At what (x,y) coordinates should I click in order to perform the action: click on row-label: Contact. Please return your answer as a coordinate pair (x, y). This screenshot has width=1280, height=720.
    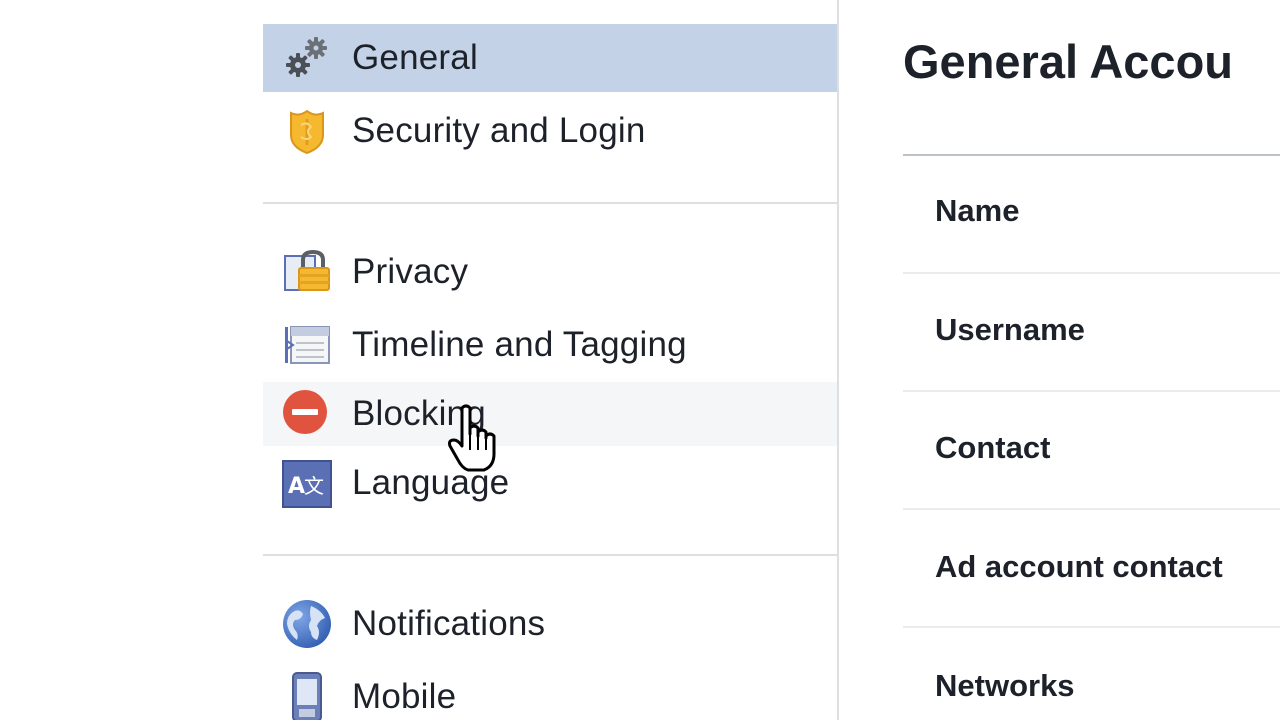
    Looking at the image, I should click on (993, 447).